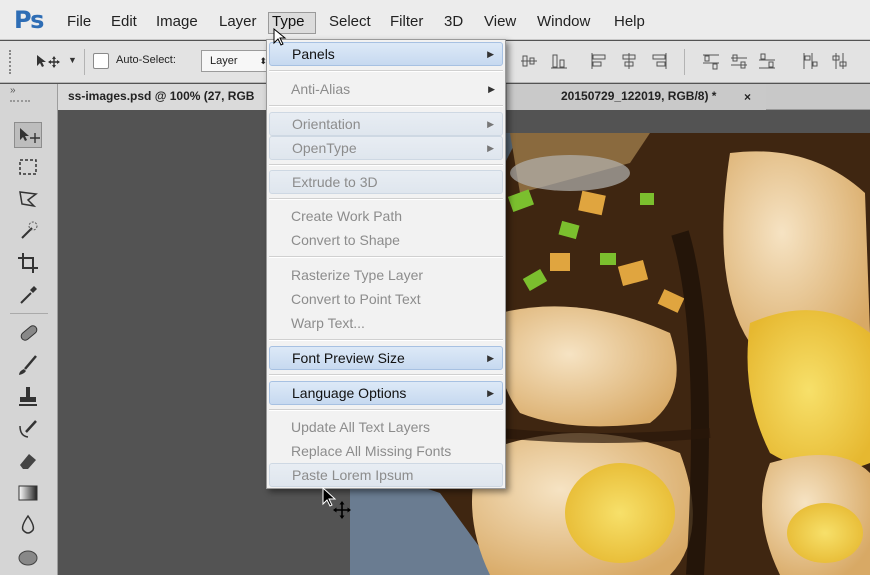 The width and height of the screenshot is (870, 575). What do you see at coordinates (629, 61) in the screenshot?
I see `align-horizontal-centers-icon` at bounding box center [629, 61].